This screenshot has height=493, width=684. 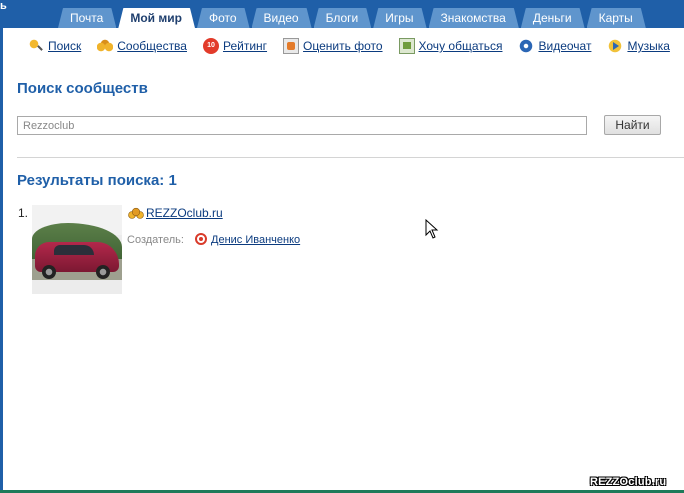 I want to click on community-thumbnail, so click(x=77, y=249).